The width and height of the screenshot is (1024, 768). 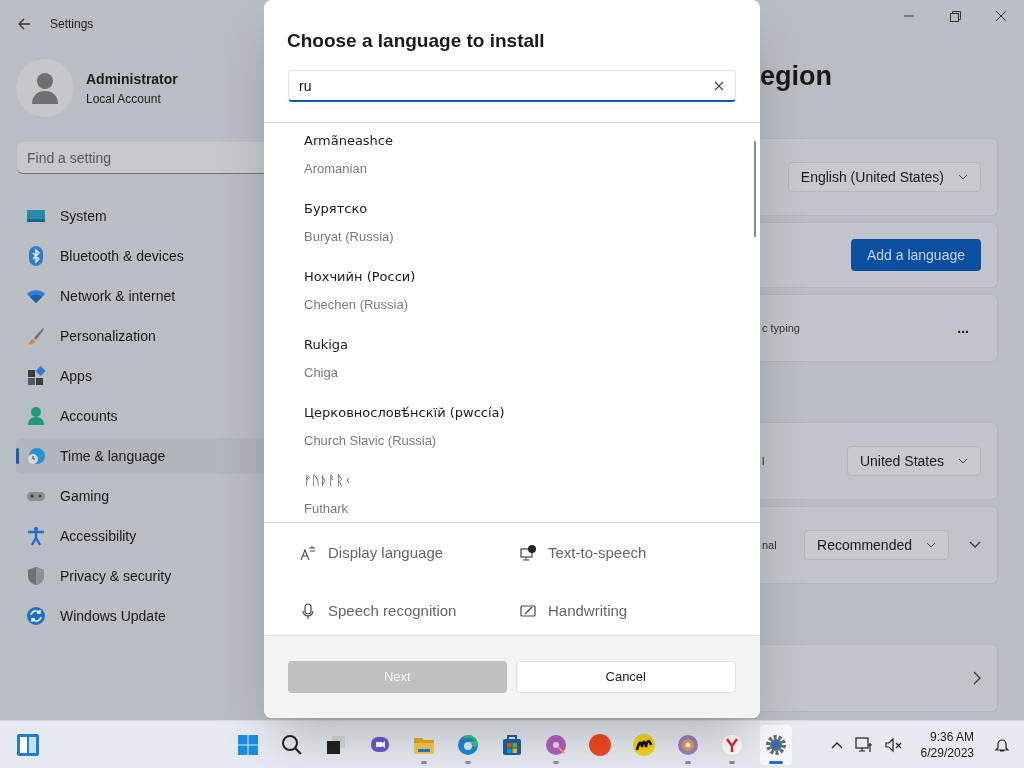 What do you see at coordinates (36, 336) in the screenshot?
I see `brush-icon` at bounding box center [36, 336].